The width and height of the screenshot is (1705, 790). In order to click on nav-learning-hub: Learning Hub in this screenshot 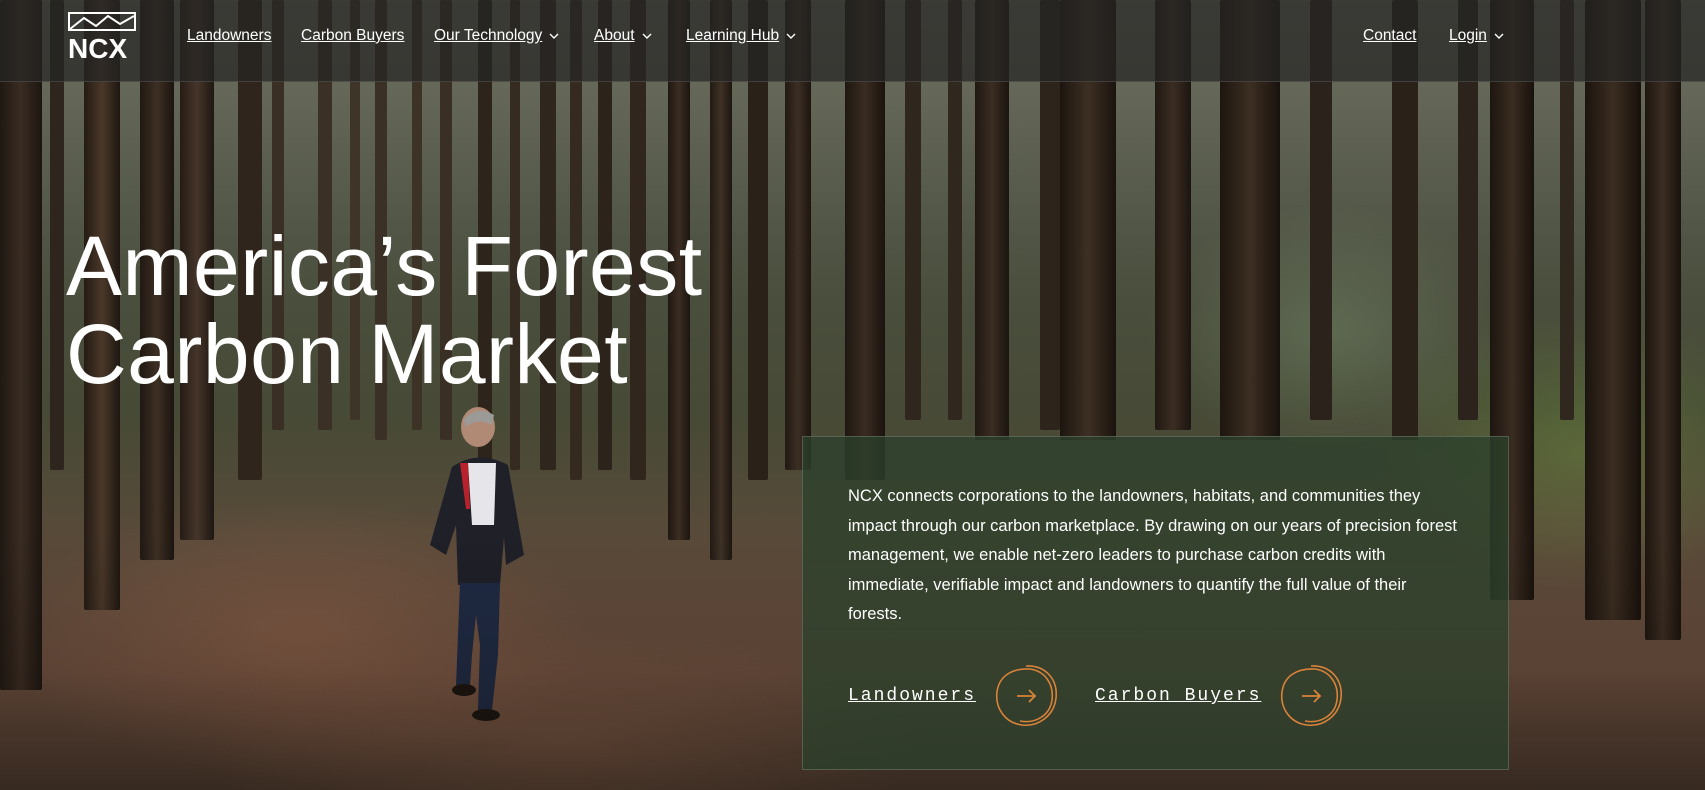, I will do `click(741, 36)`.